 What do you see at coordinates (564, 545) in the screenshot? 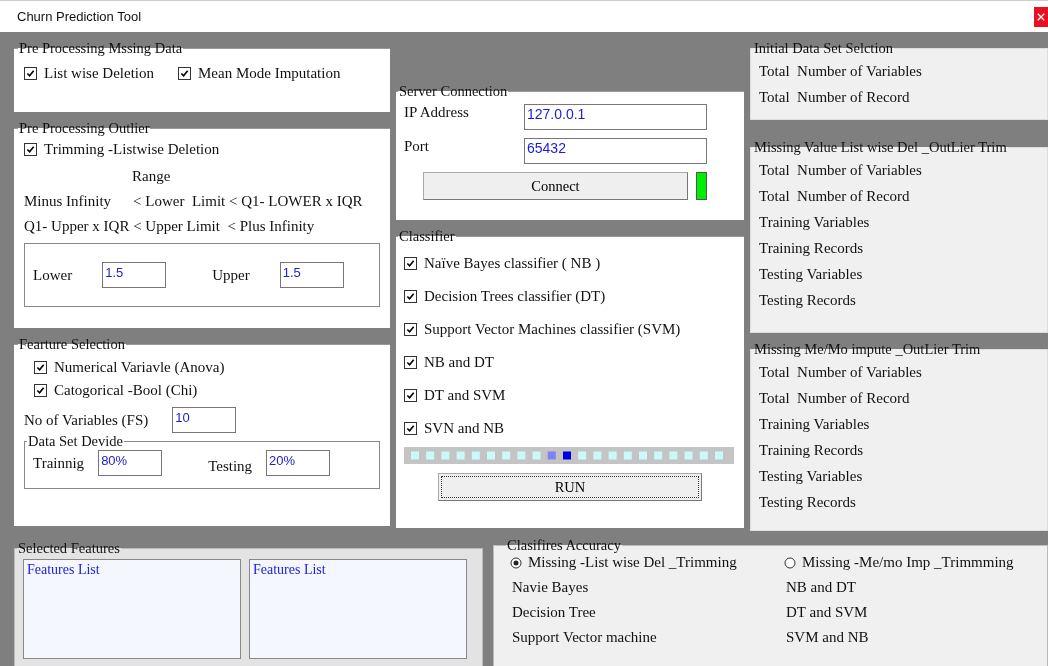
I see `group-title: Clasifires Accuracy` at bounding box center [564, 545].